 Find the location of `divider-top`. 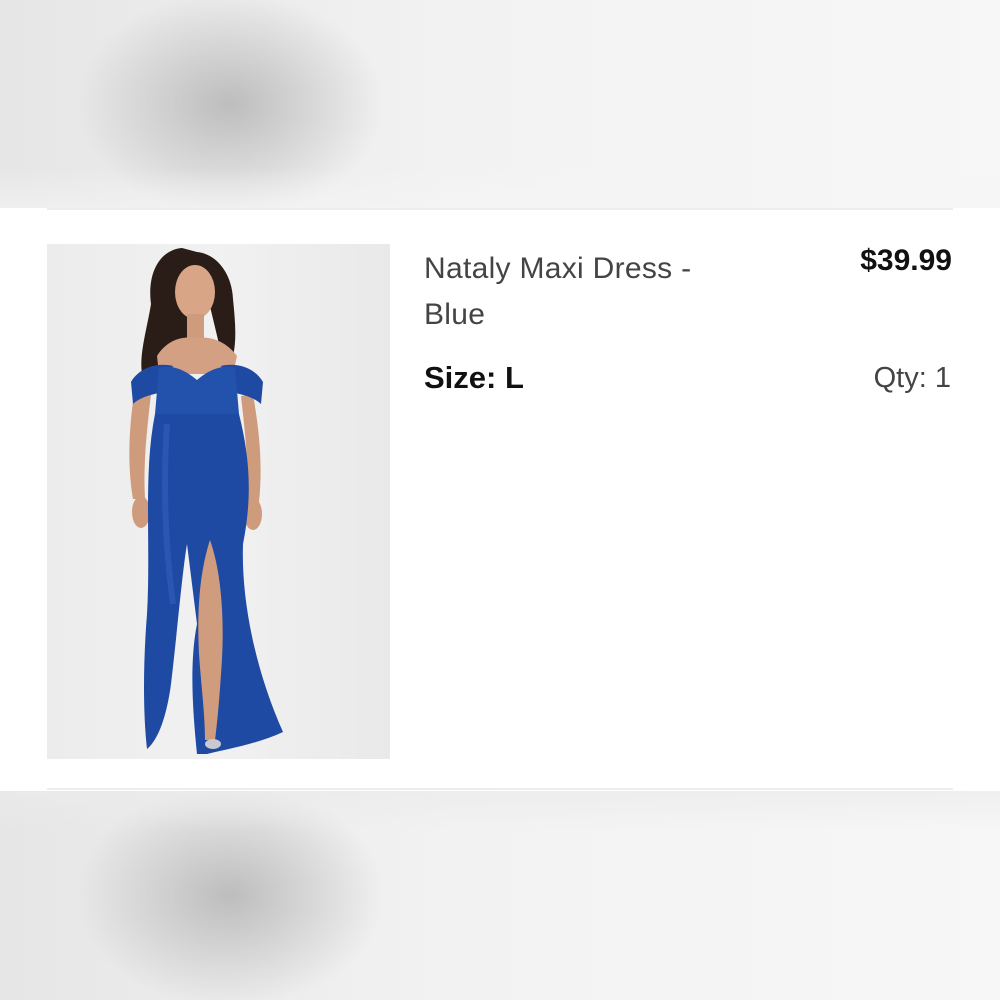

divider-top is located at coordinates (500, 209).